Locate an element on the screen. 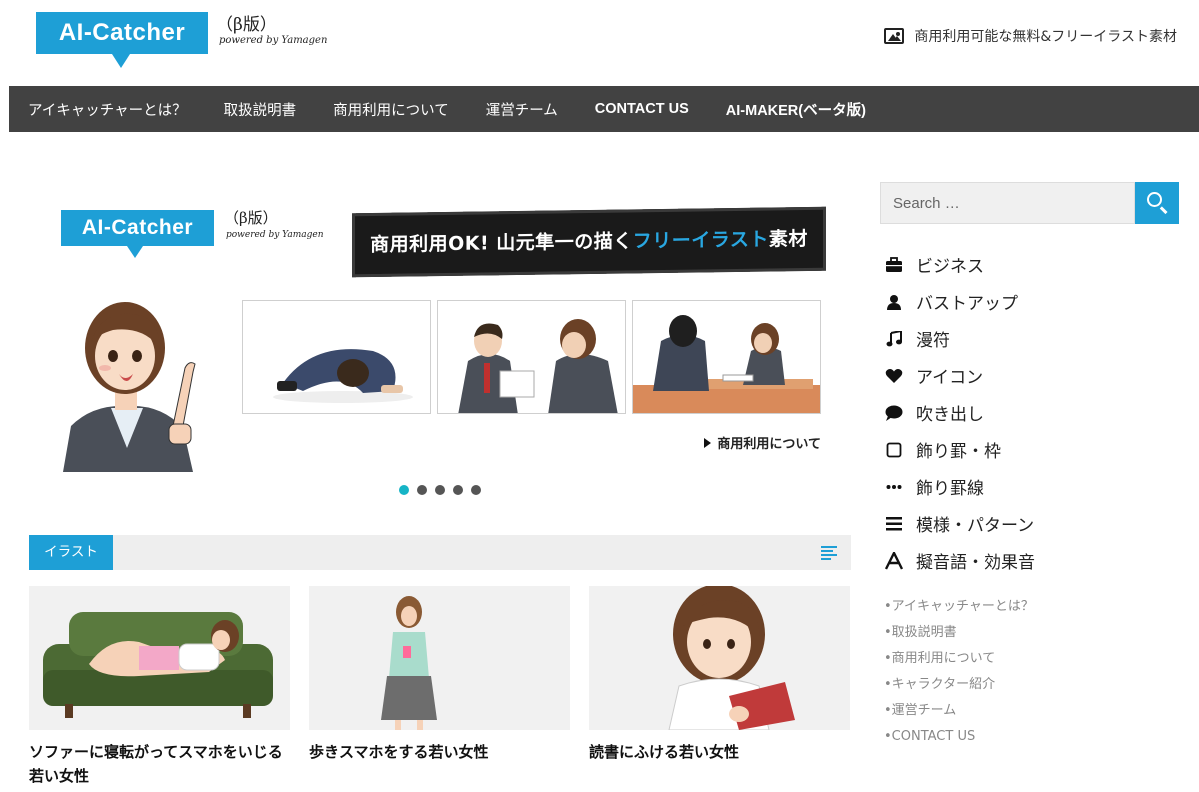 The width and height of the screenshot is (1199, 792). category-label: 飾り罫線 is located at coordinates (950, 489).